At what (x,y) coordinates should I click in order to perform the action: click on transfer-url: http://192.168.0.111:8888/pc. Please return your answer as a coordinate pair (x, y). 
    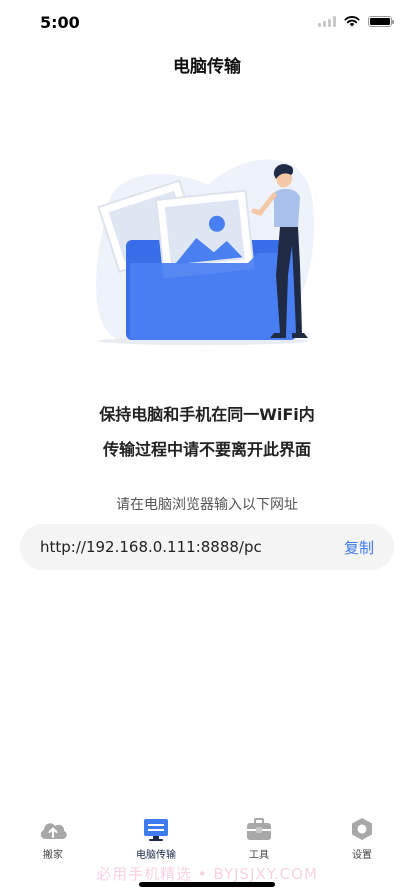
    Looking at the image, I should click on (151, 547).